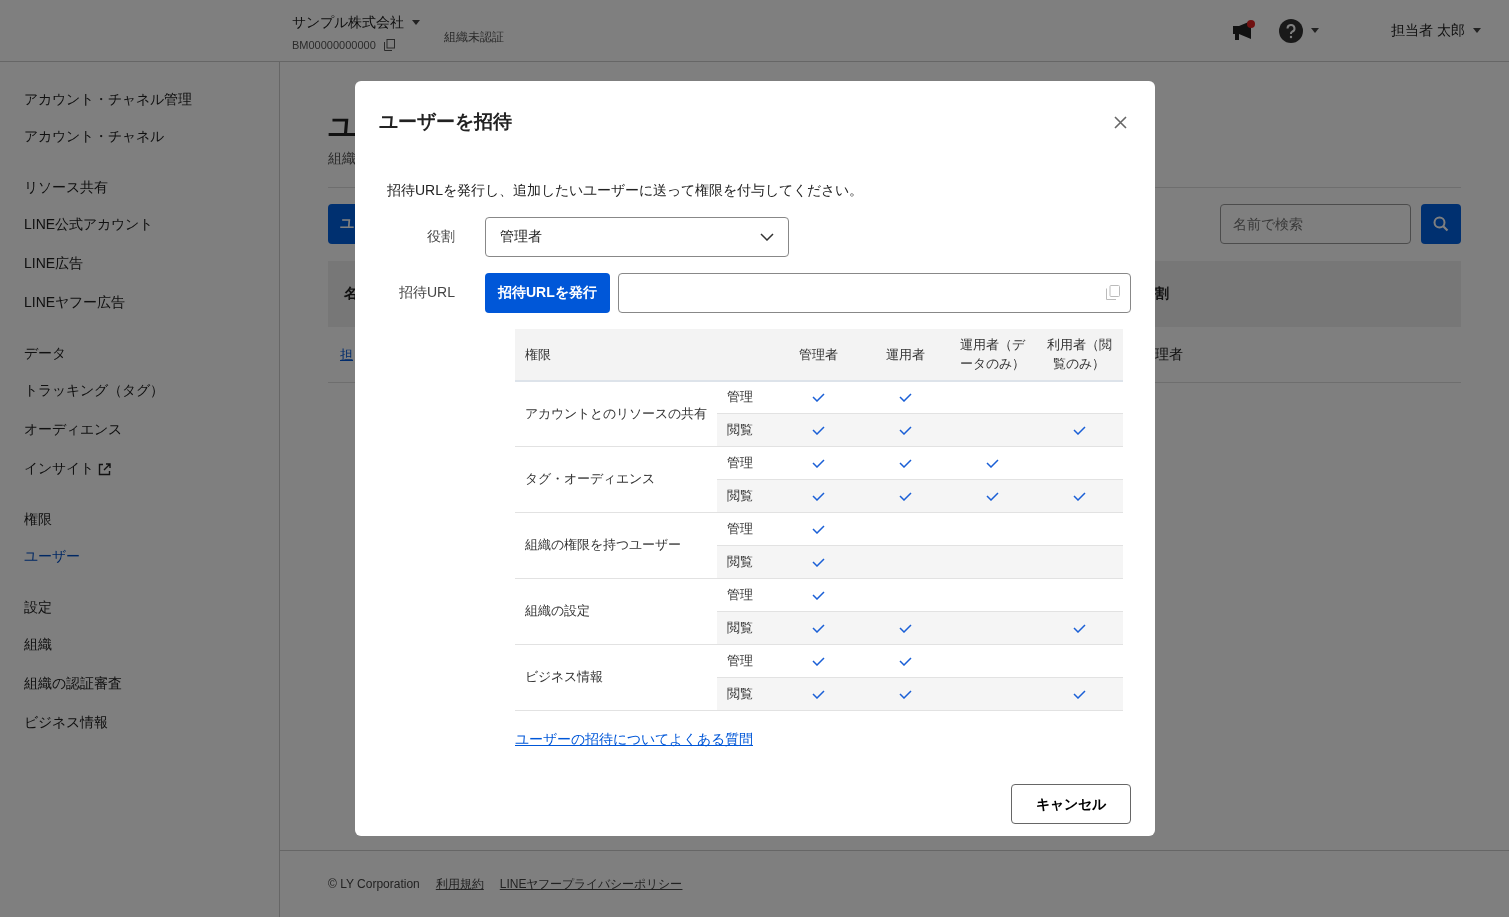  I want to click on dialog-description: 招待URLを発行し、追加したいユーザーに送って権限を付与してください。, so click(625, 190).